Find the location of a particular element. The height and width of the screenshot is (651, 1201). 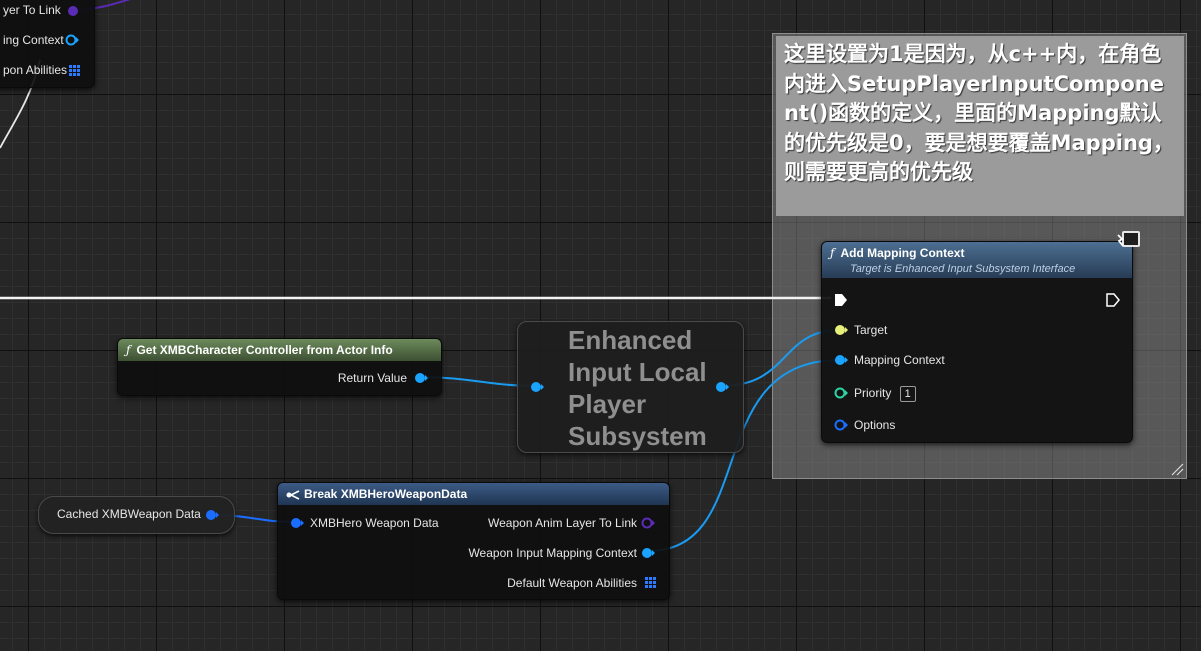

target-pin-icon is located at coordinates (841, 330).